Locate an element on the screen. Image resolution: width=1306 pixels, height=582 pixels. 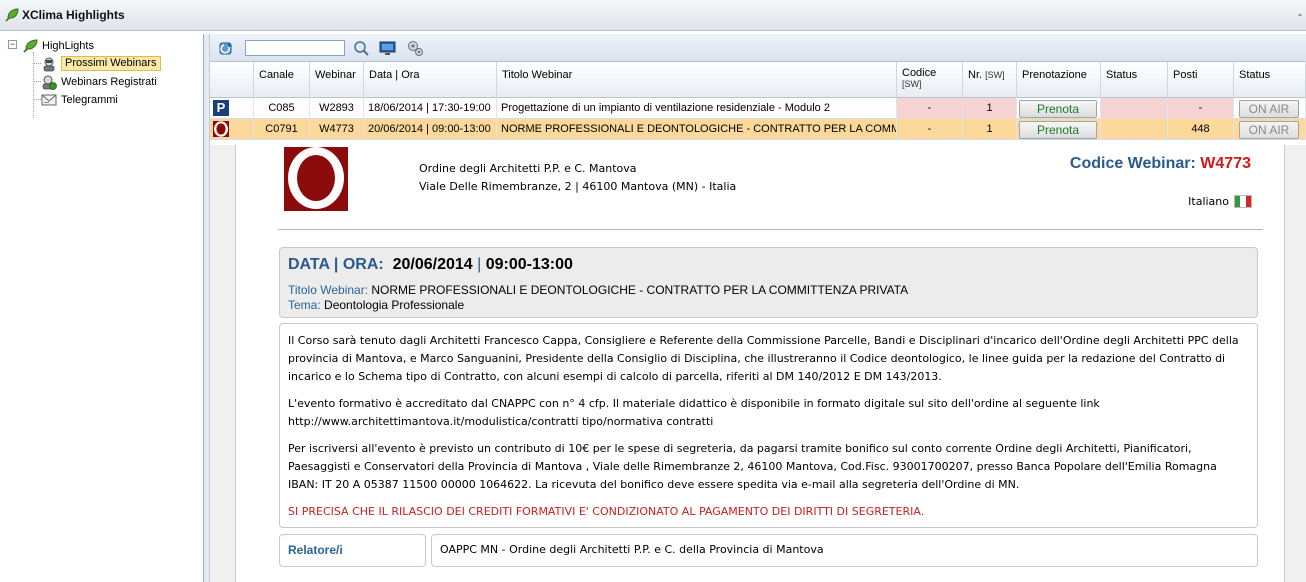
monitor-icon is located at coordinates (387, 48).